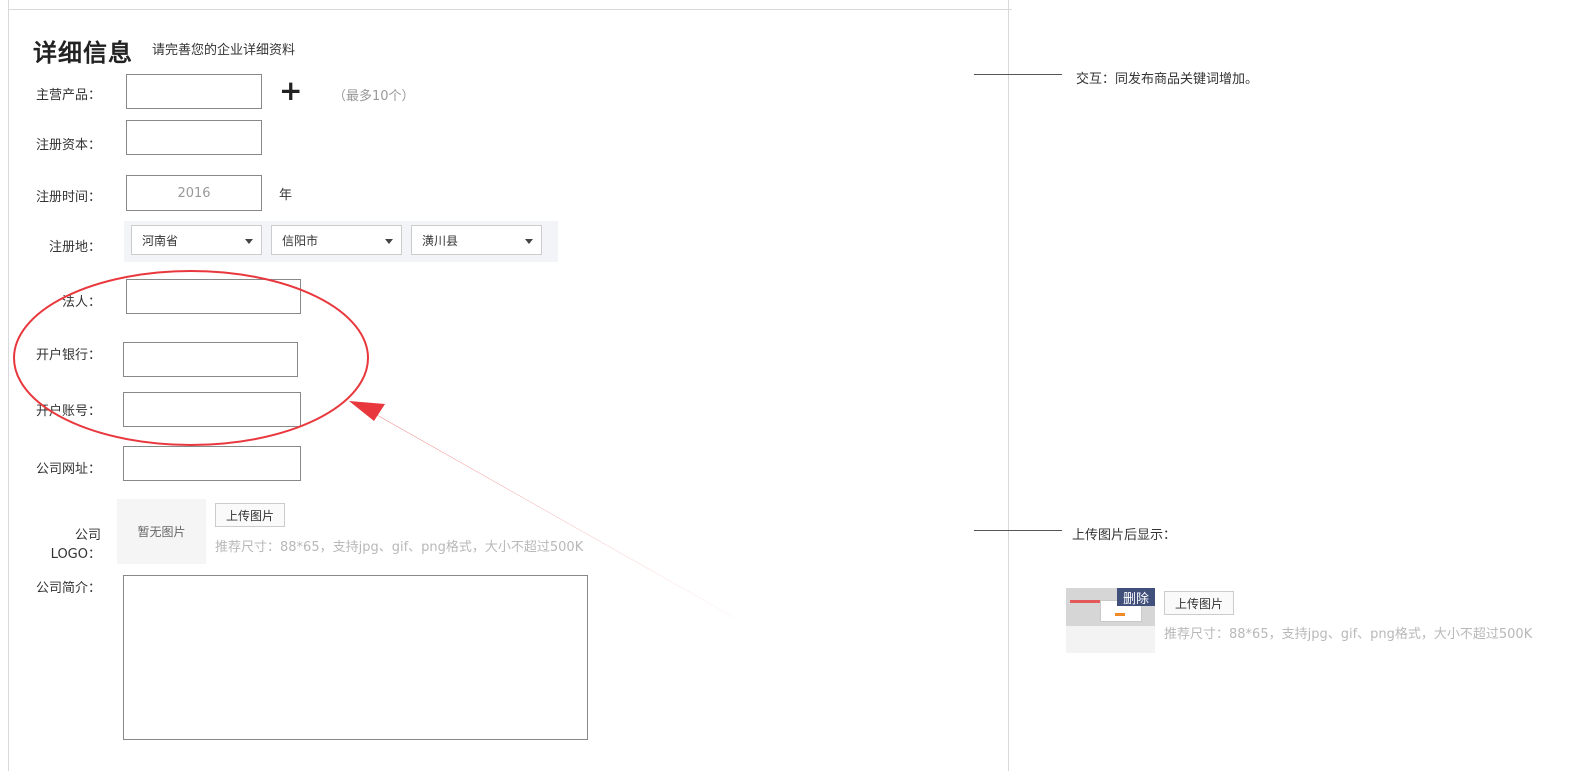  I want to click on highlight-ellipse, so click(191, 358).